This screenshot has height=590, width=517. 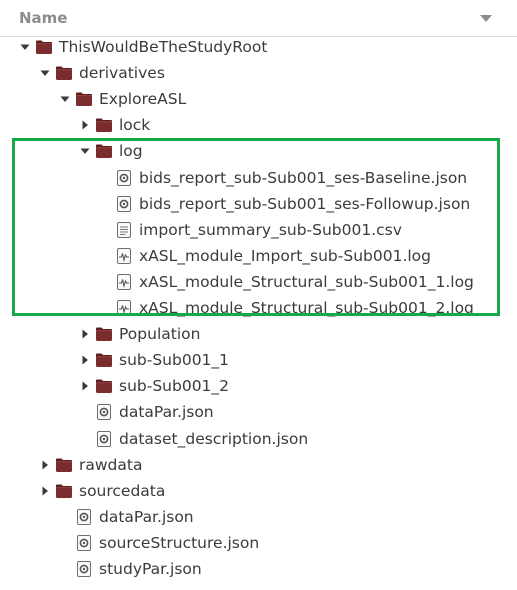 What do you see at coordinates (258, 334) in the screenshot?
I see `tree-folder-population: Population` at bounding box center [258, 334].